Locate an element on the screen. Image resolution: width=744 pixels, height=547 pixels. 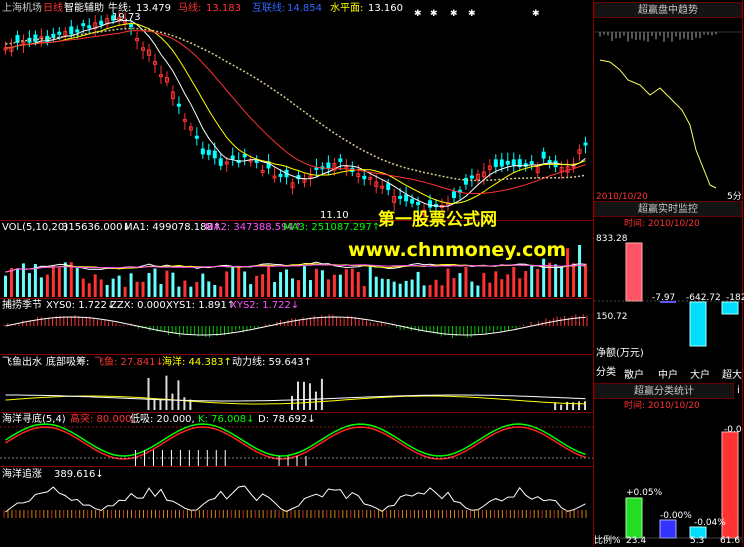
stats-panel-title: 超赢分类统计 is located at coordinates (664, 391).